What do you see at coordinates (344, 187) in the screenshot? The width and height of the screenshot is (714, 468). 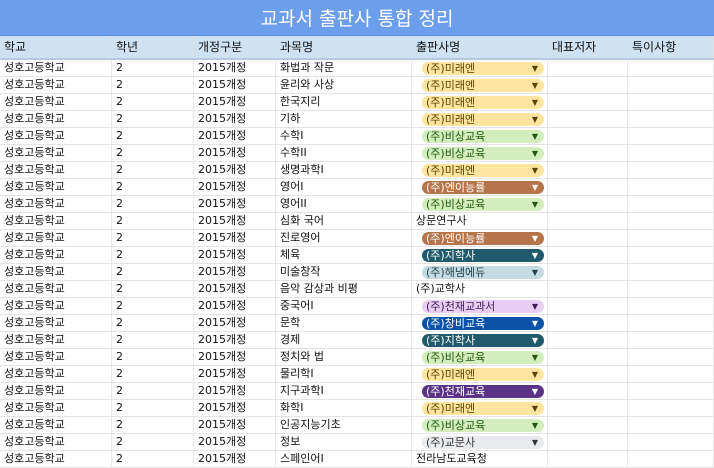 I see `cell-subject: 영어I` at bounding box center [344, 187].